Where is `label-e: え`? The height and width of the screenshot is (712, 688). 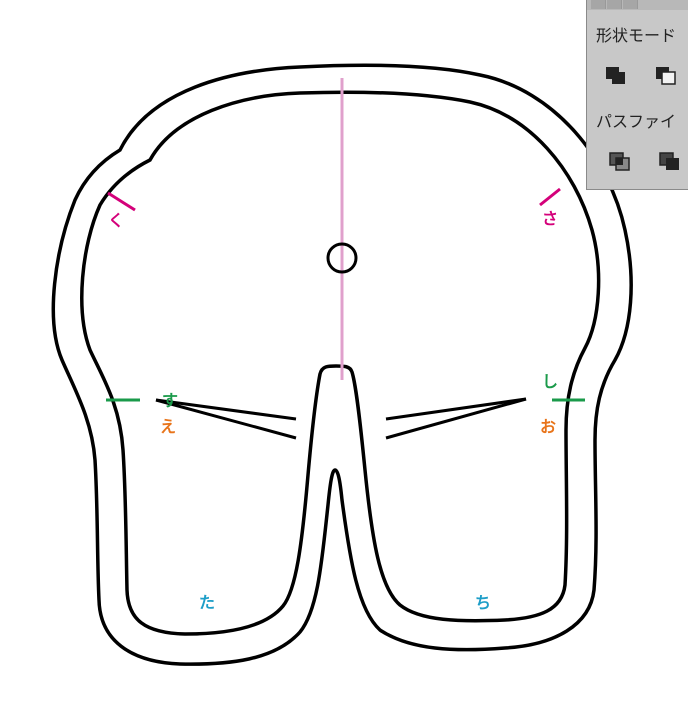
label-e: え is located at coordinates (168, 426).